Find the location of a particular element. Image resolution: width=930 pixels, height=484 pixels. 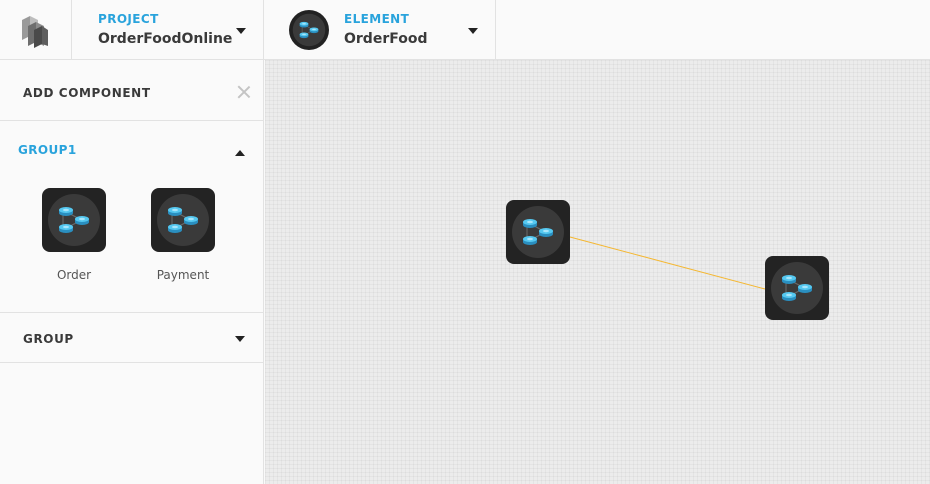

component-group-group1: GROUP1 Order Payment is located at coordinates (132, 217).